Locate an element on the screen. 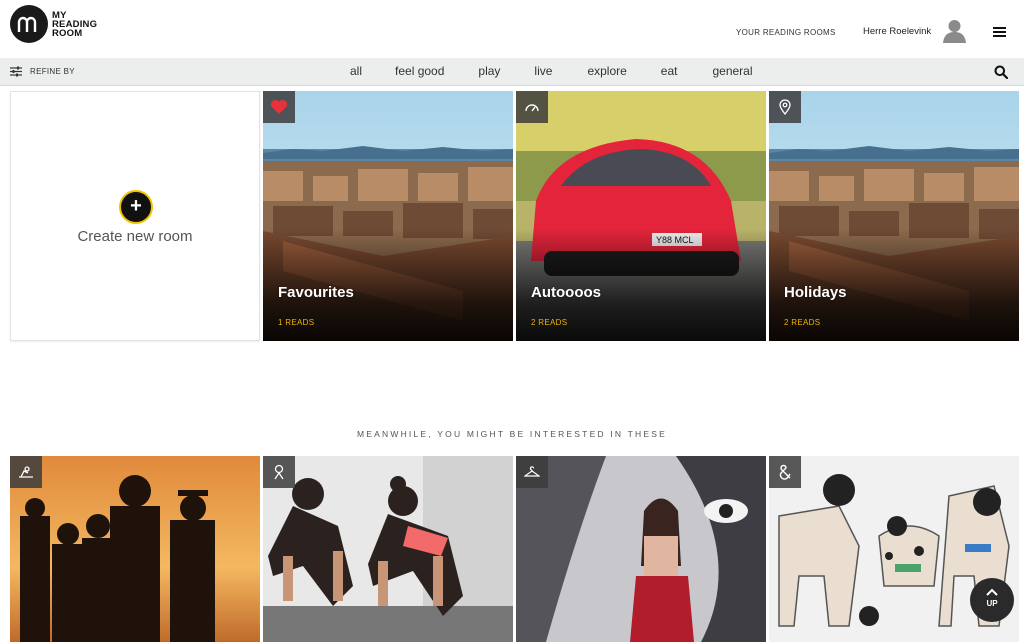 Image resolution: width=1024 pixels, height=642 pixels. fitness-icon is located at coordinates (279, 472).